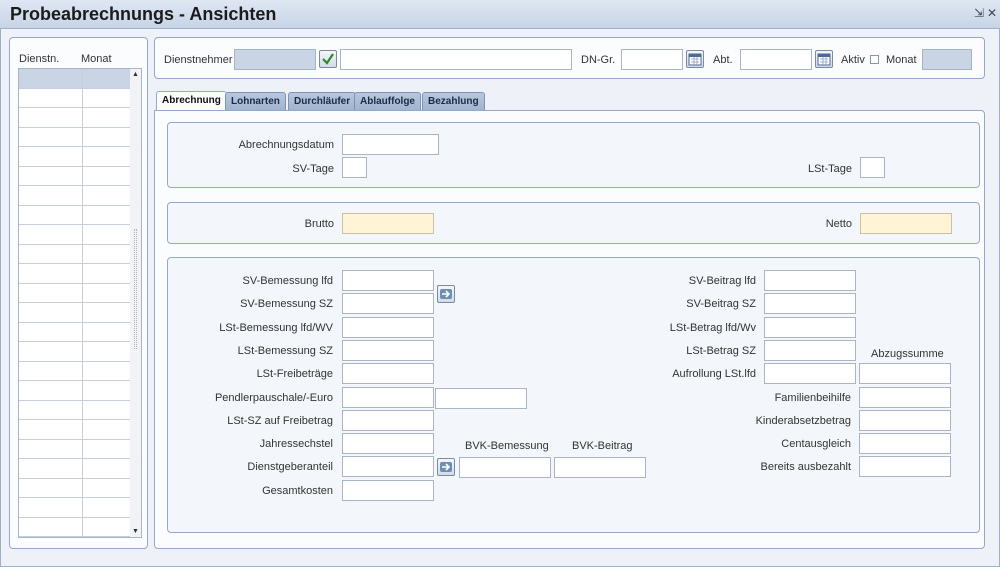 The height and width of the screenshot is (567, 1000). What do you see at coordinates (652, 59) in the screenshot?
I see `dngr-field` at bounding box center [652, 59].